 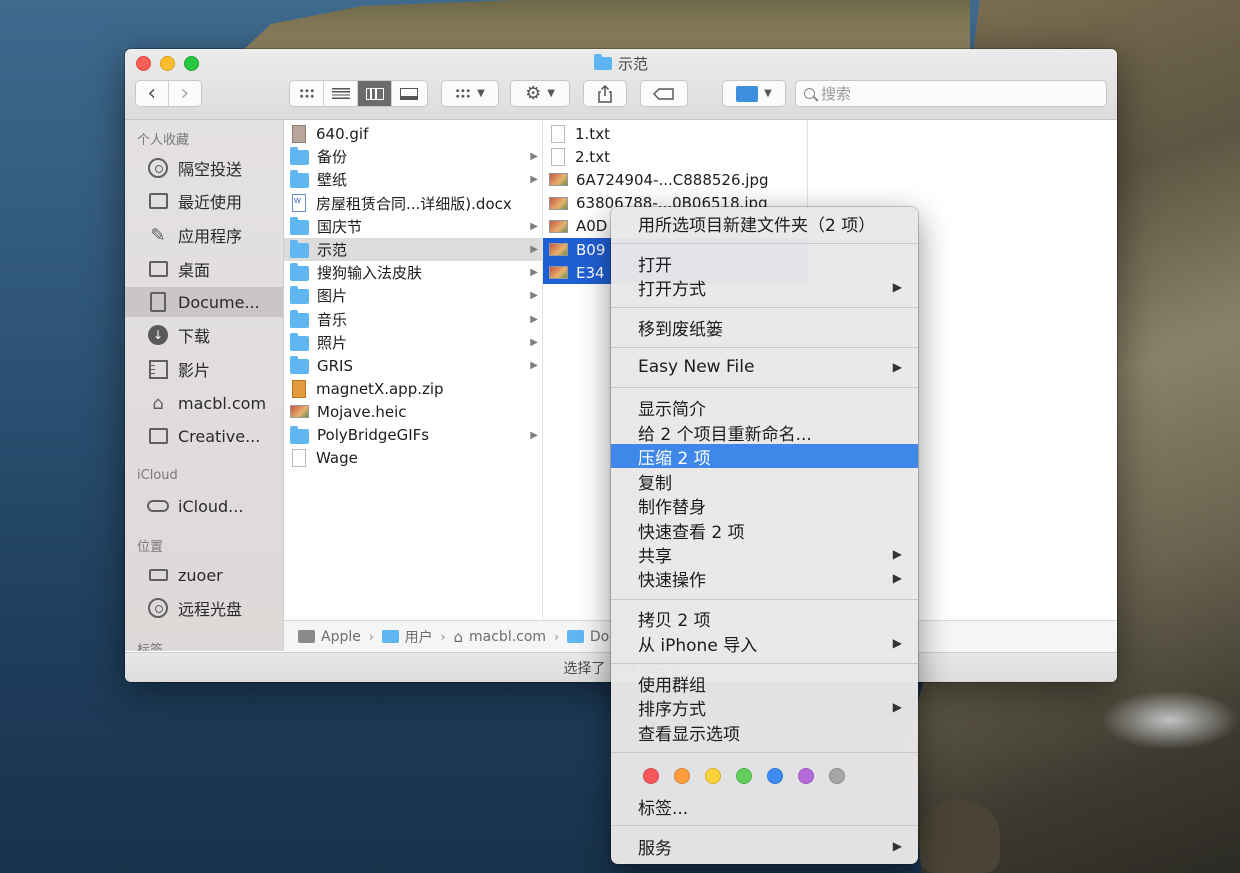 I want to click on file-row: Mojave.heic, so click(x=413, y=411).